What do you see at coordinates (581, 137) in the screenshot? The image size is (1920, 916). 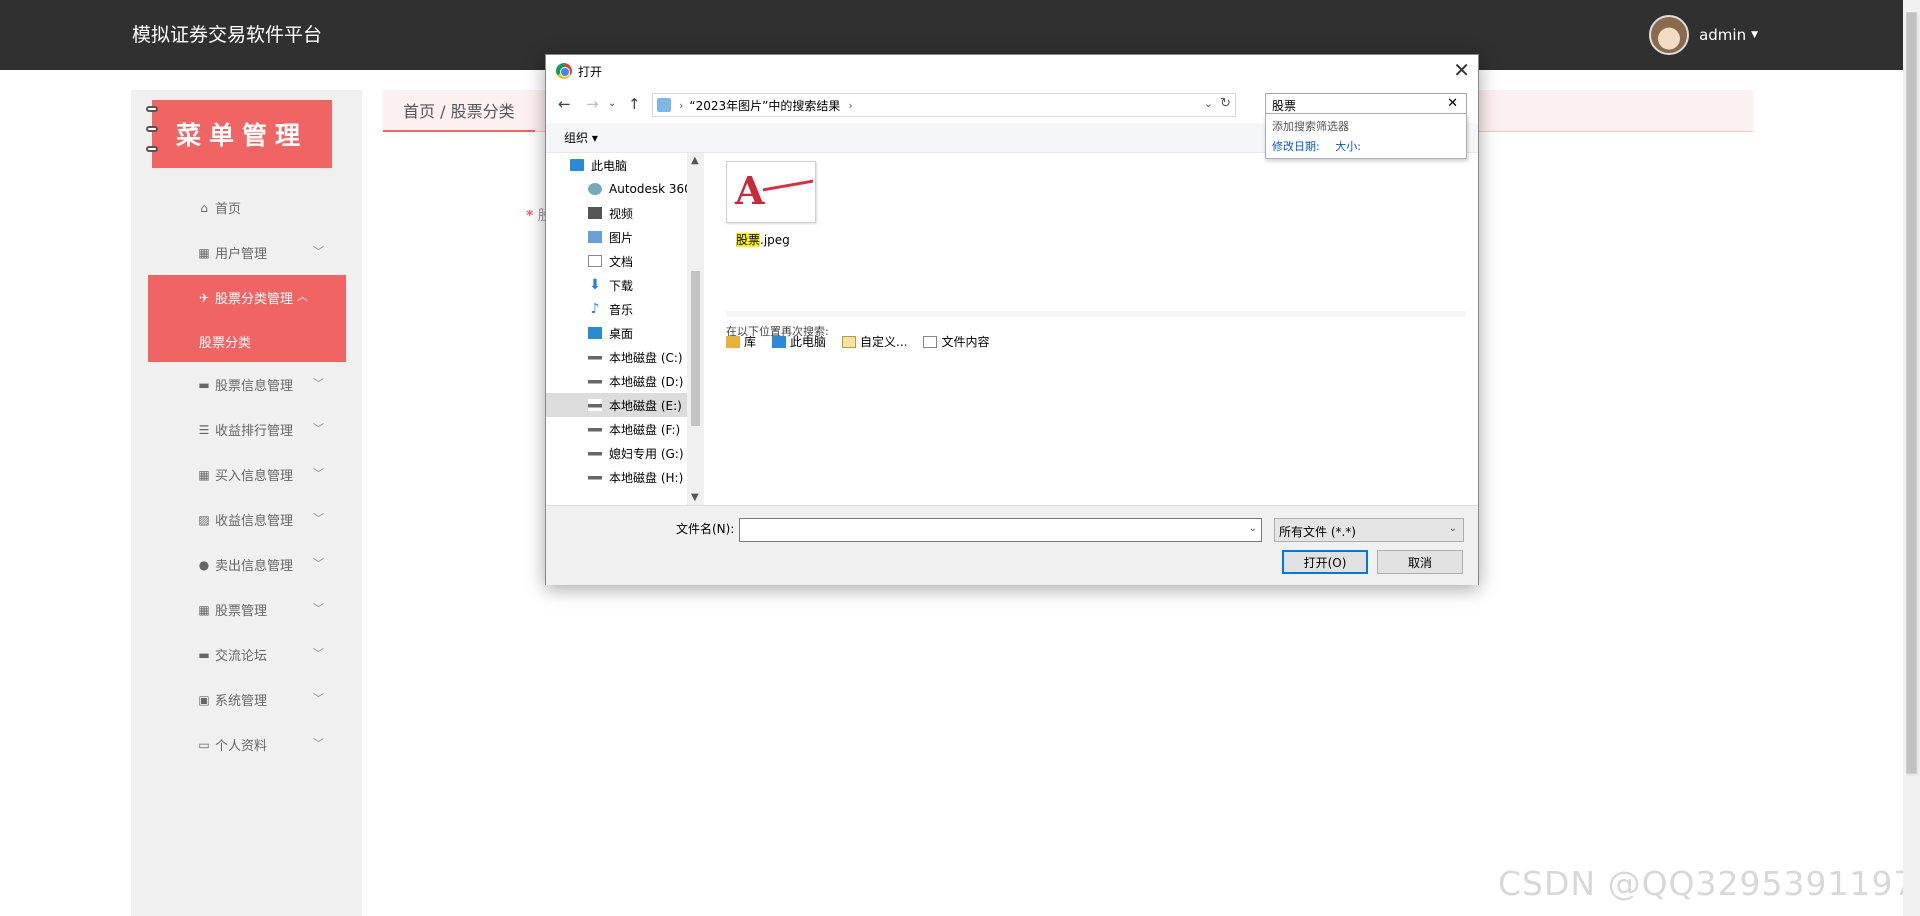 I see `organize-button: 组织 ▾` at bounding box center [581, 137].